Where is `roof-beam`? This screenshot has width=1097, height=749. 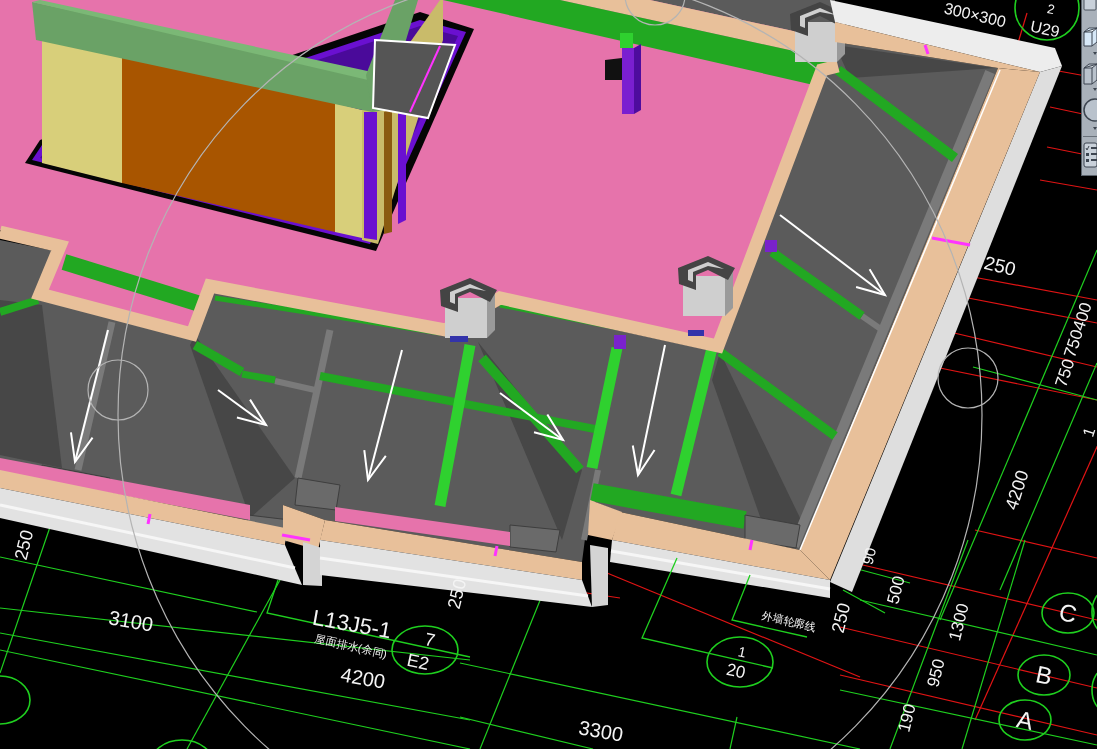
roof-beam is located at coordinates (20, 306).